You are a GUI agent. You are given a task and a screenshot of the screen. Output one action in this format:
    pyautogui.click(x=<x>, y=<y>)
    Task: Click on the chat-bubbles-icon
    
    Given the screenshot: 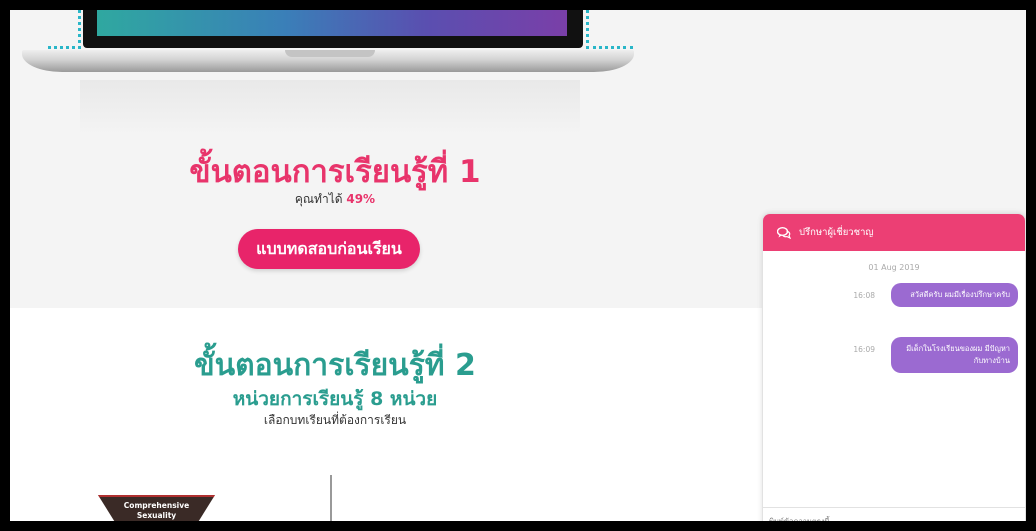 What is the action you would take?
    pyautogui.click(x=784, y=232)
    